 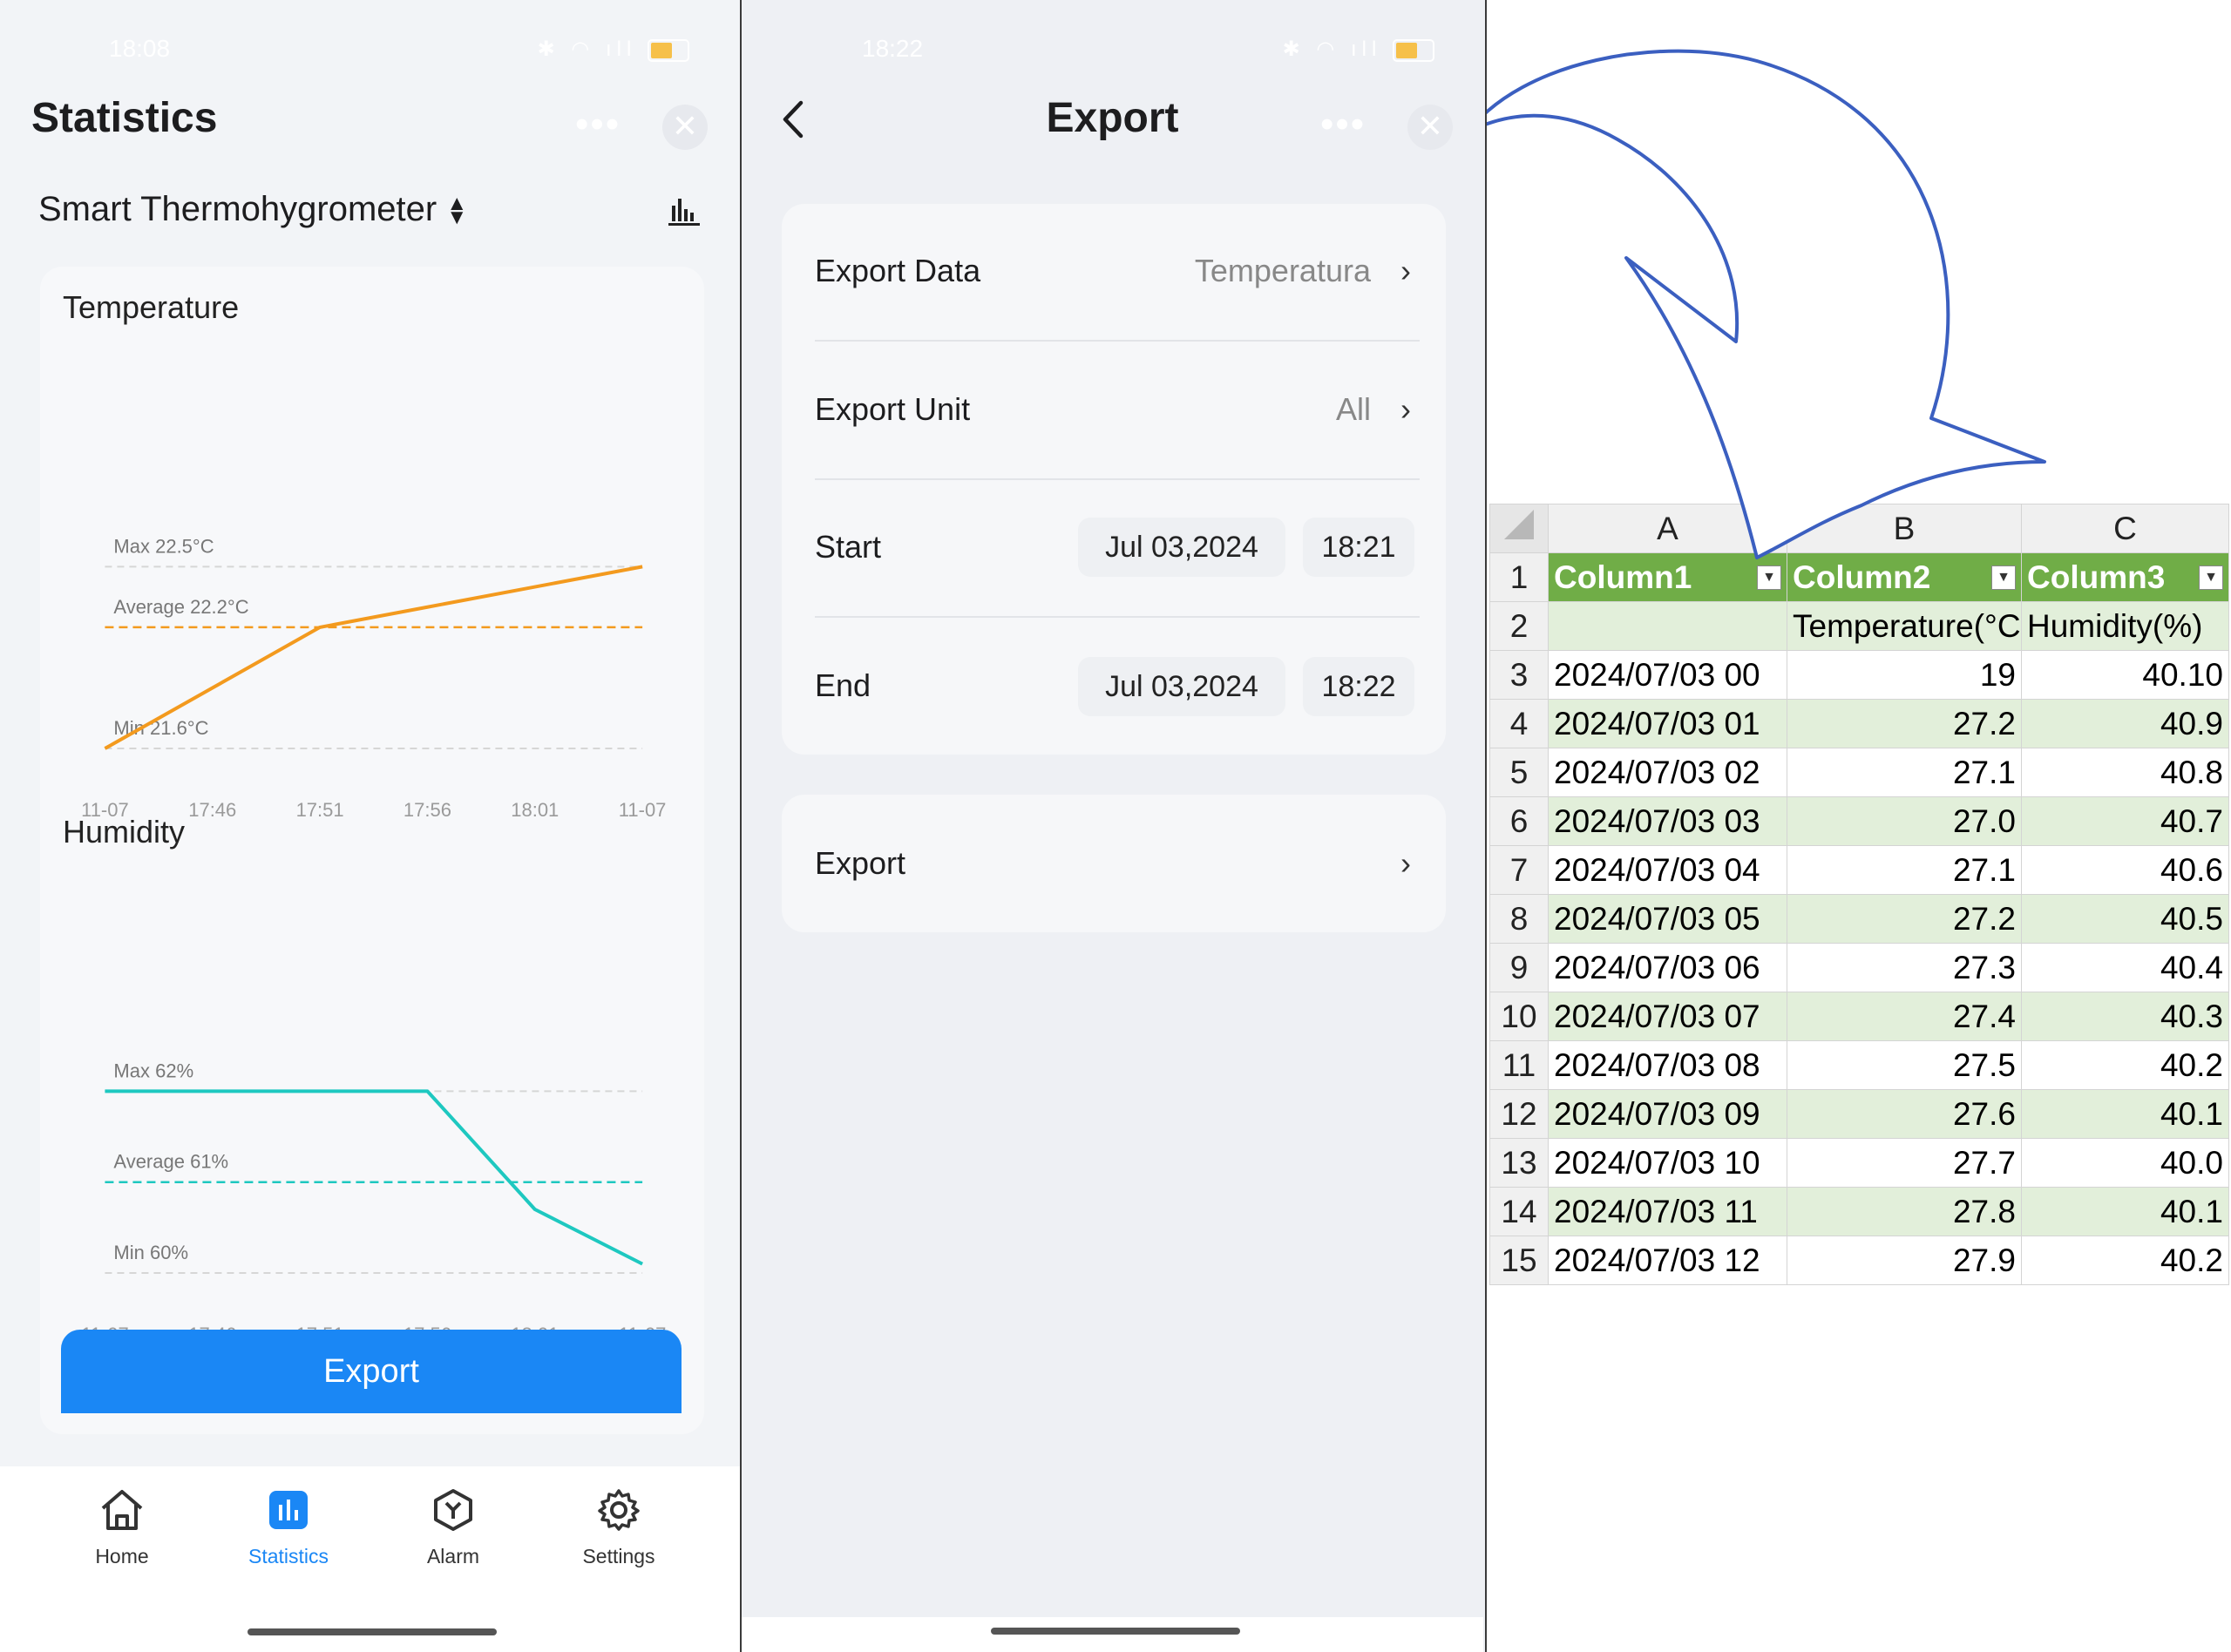 What do you see at coordinates (1667, 1065) in the screenshot?
I see `table-cell: 2024/07/03 08` at bounding box center [1667, 1065].